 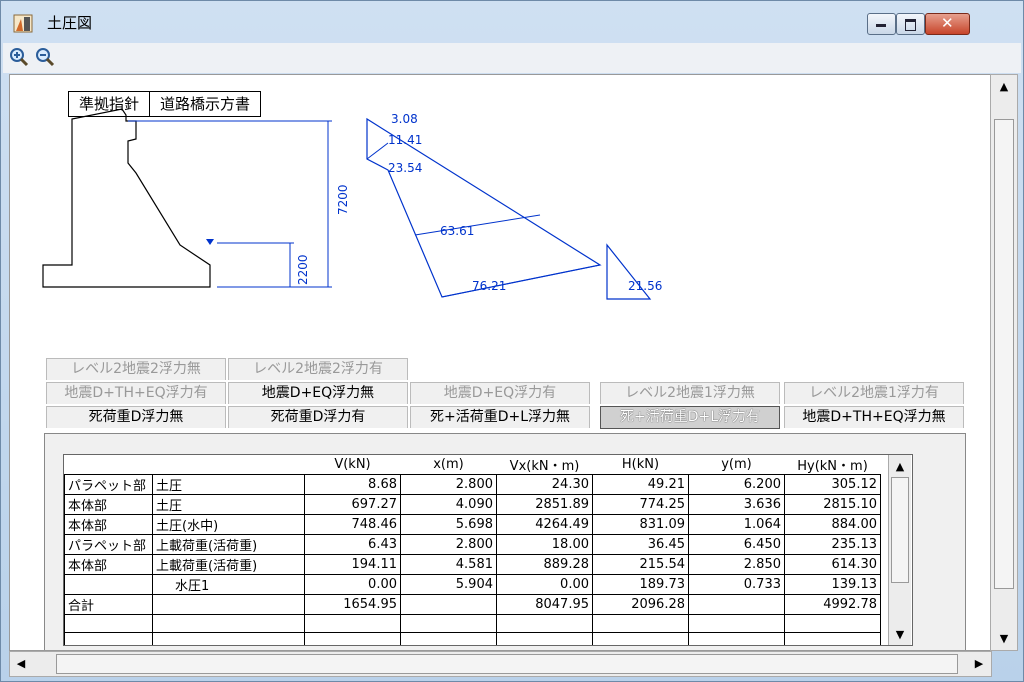 What do you see at coordinates (228, 524) in the screenshot?
I see `table-cell: 土圧(水中)` at bounding box center [228, 524].